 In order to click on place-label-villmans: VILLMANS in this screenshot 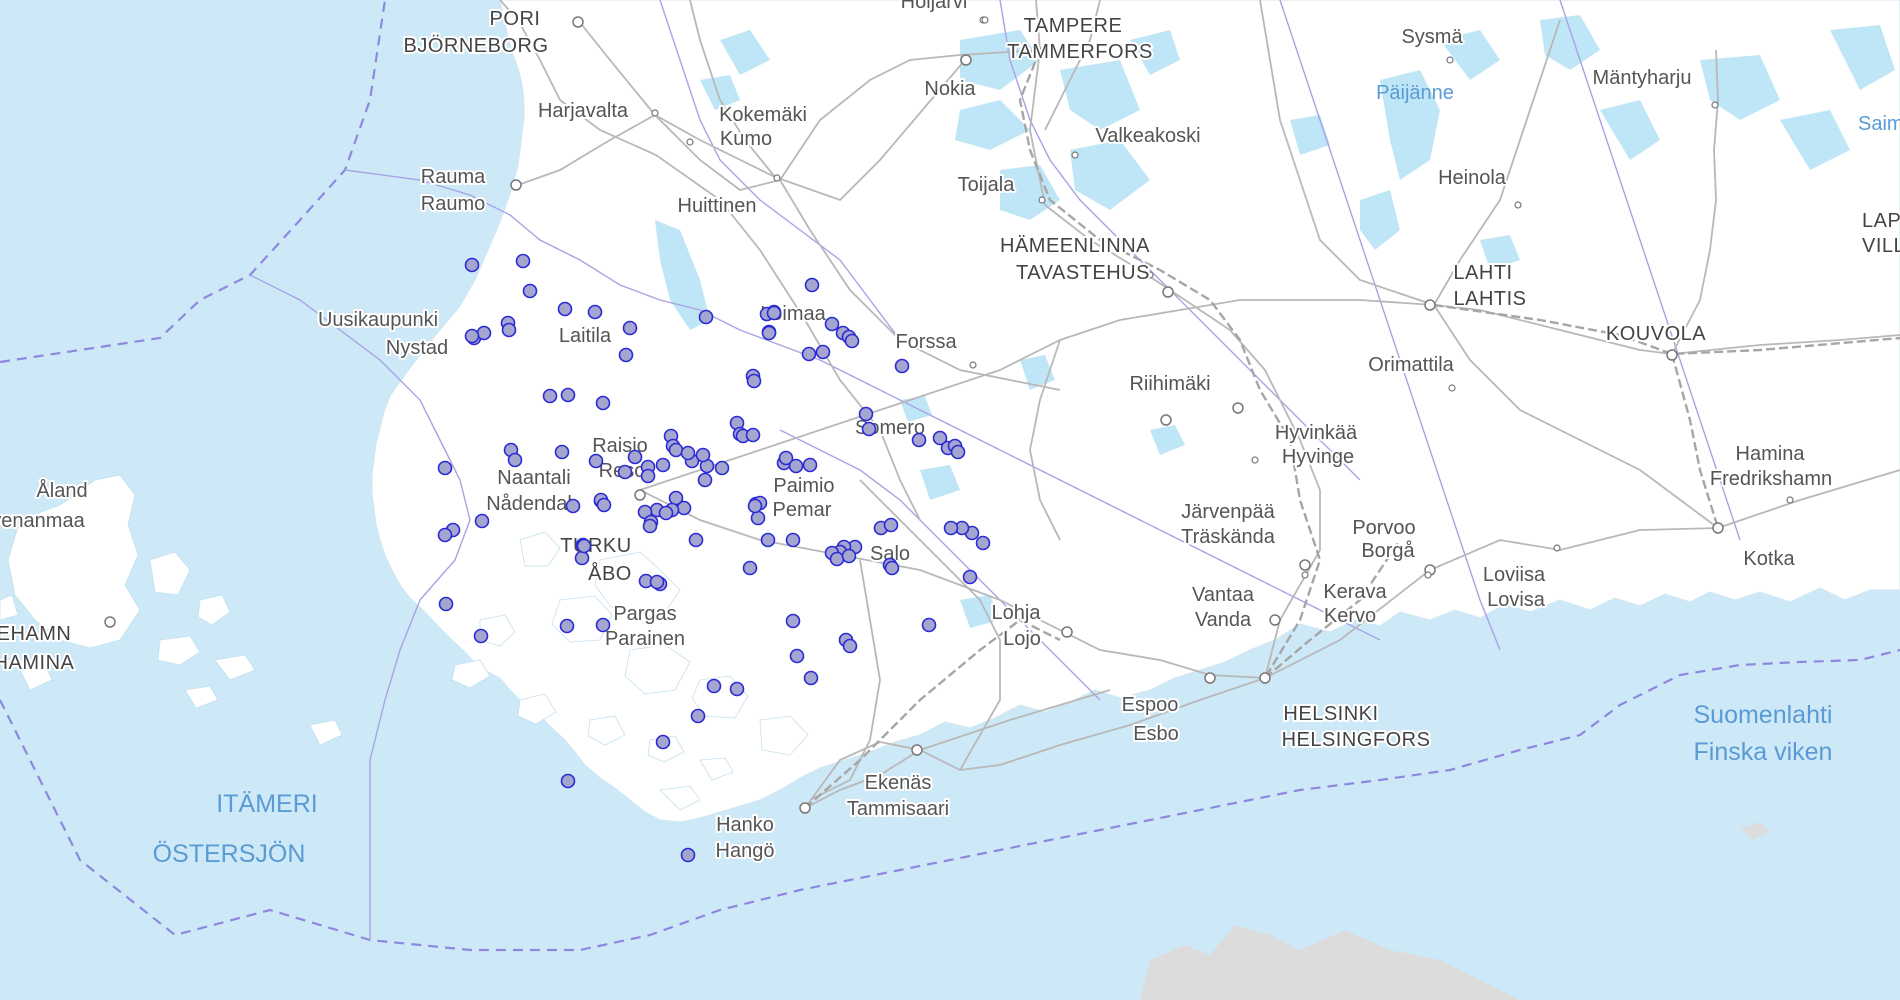, I will do `click(1881, 246)`.